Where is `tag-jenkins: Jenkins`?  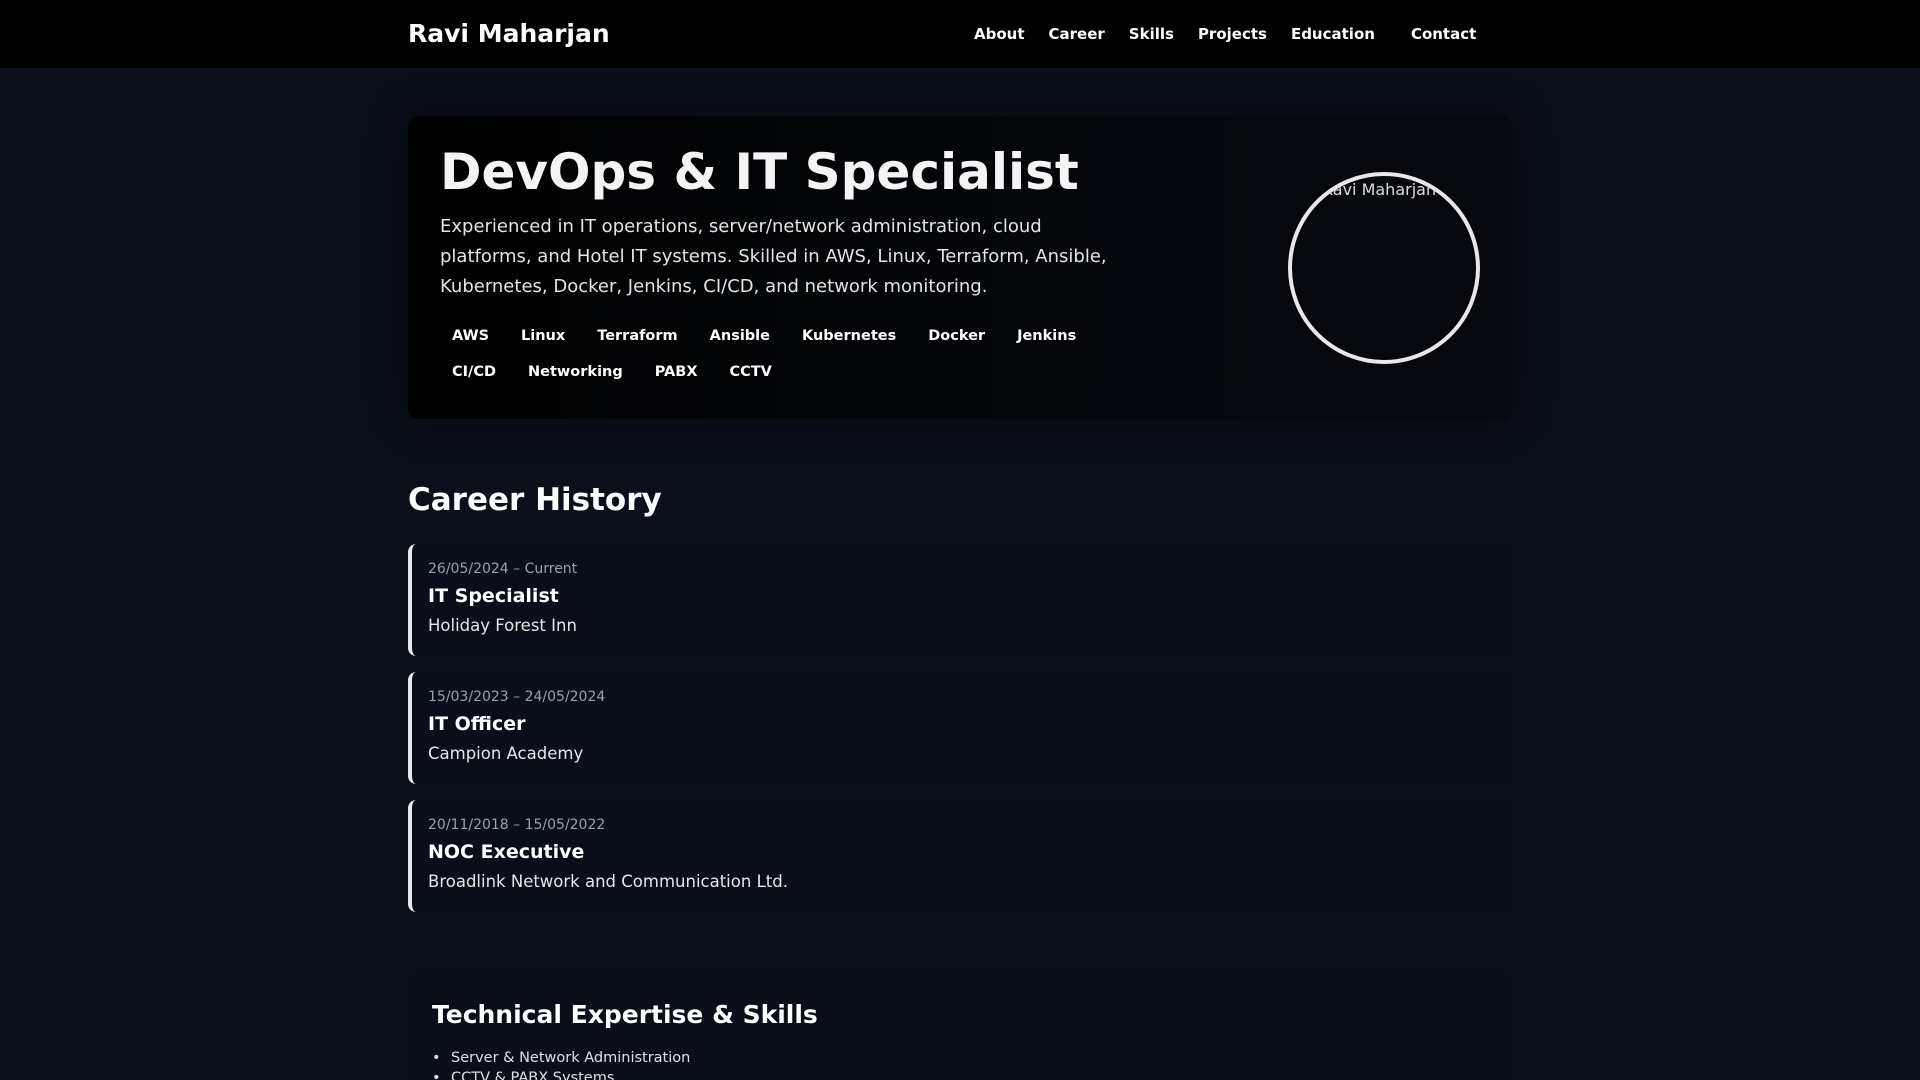 tag-jenkins: Jenkins is located at coordinates (1047, 336).